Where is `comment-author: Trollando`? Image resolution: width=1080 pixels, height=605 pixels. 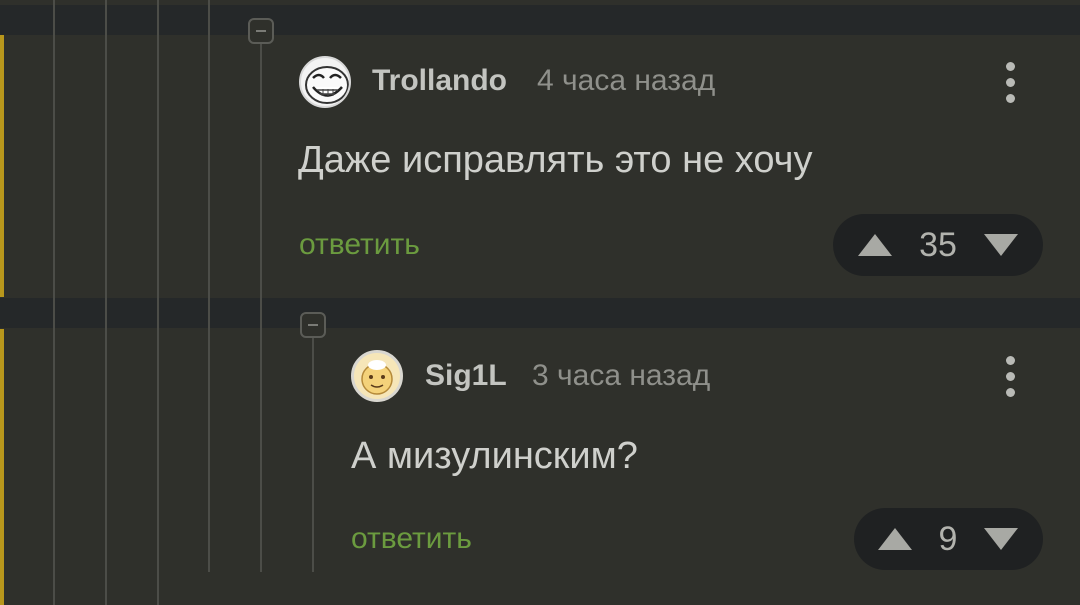
comment-author: Trollando is located at coordinates (439, 81).